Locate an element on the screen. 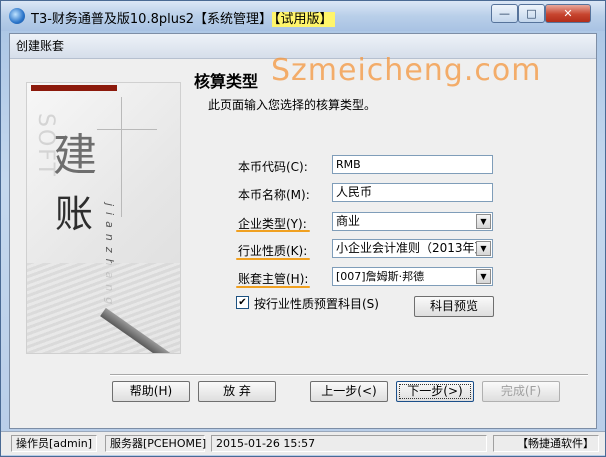 Image resolution: width=606 pixels, height=457 pixels. title-bar: T3-财务通普及版10.8plus2【系统管理】 【试用版】 — □ ✕ is located at coordinates (303, 16).